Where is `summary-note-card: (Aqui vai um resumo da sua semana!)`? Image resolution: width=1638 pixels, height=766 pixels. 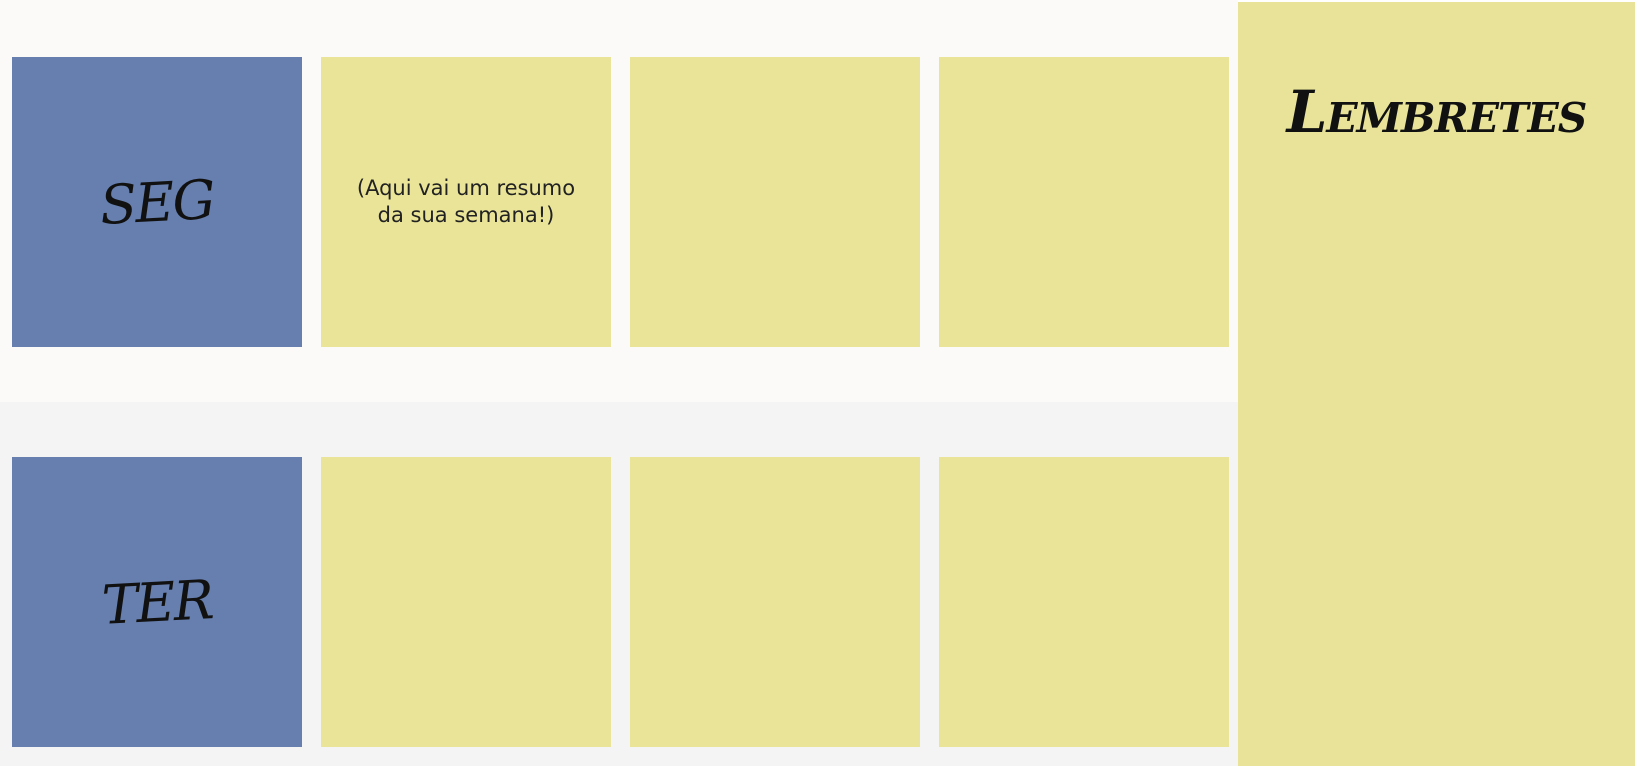
summary-note-card: (Aqui vai um resumo da sua semana!) is located at coordinates (466, 202).